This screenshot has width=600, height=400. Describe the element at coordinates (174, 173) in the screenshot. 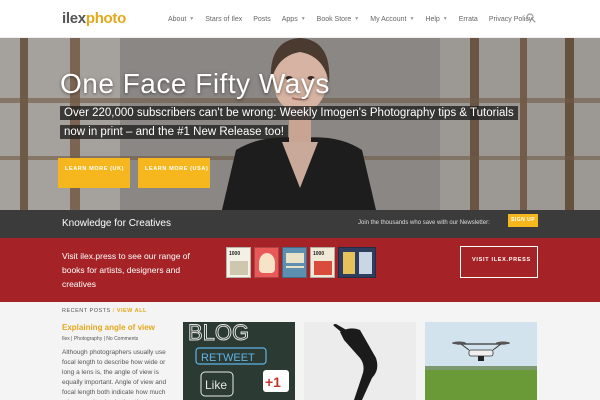

I see `learn-more-usa-button: LEARN MORE (USA)` at that location.